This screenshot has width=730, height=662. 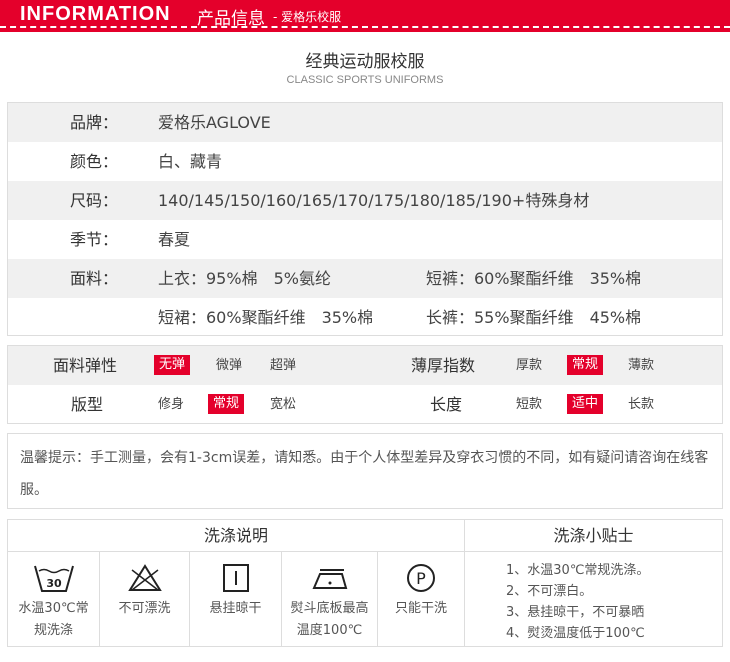 I want to click on no-bleach-icon, so click(x=144, y=577).